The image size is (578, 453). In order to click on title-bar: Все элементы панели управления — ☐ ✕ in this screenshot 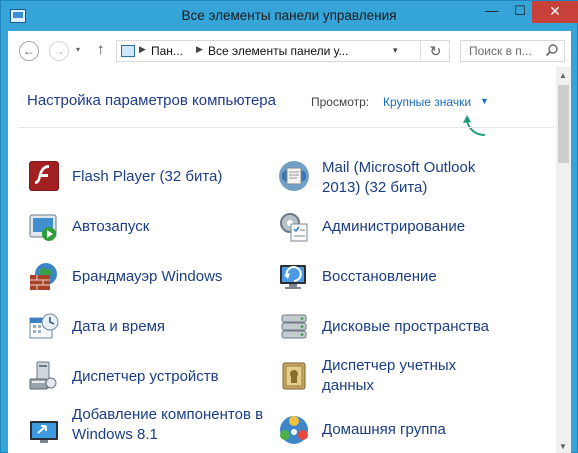, I will do `click(289, 16)`.